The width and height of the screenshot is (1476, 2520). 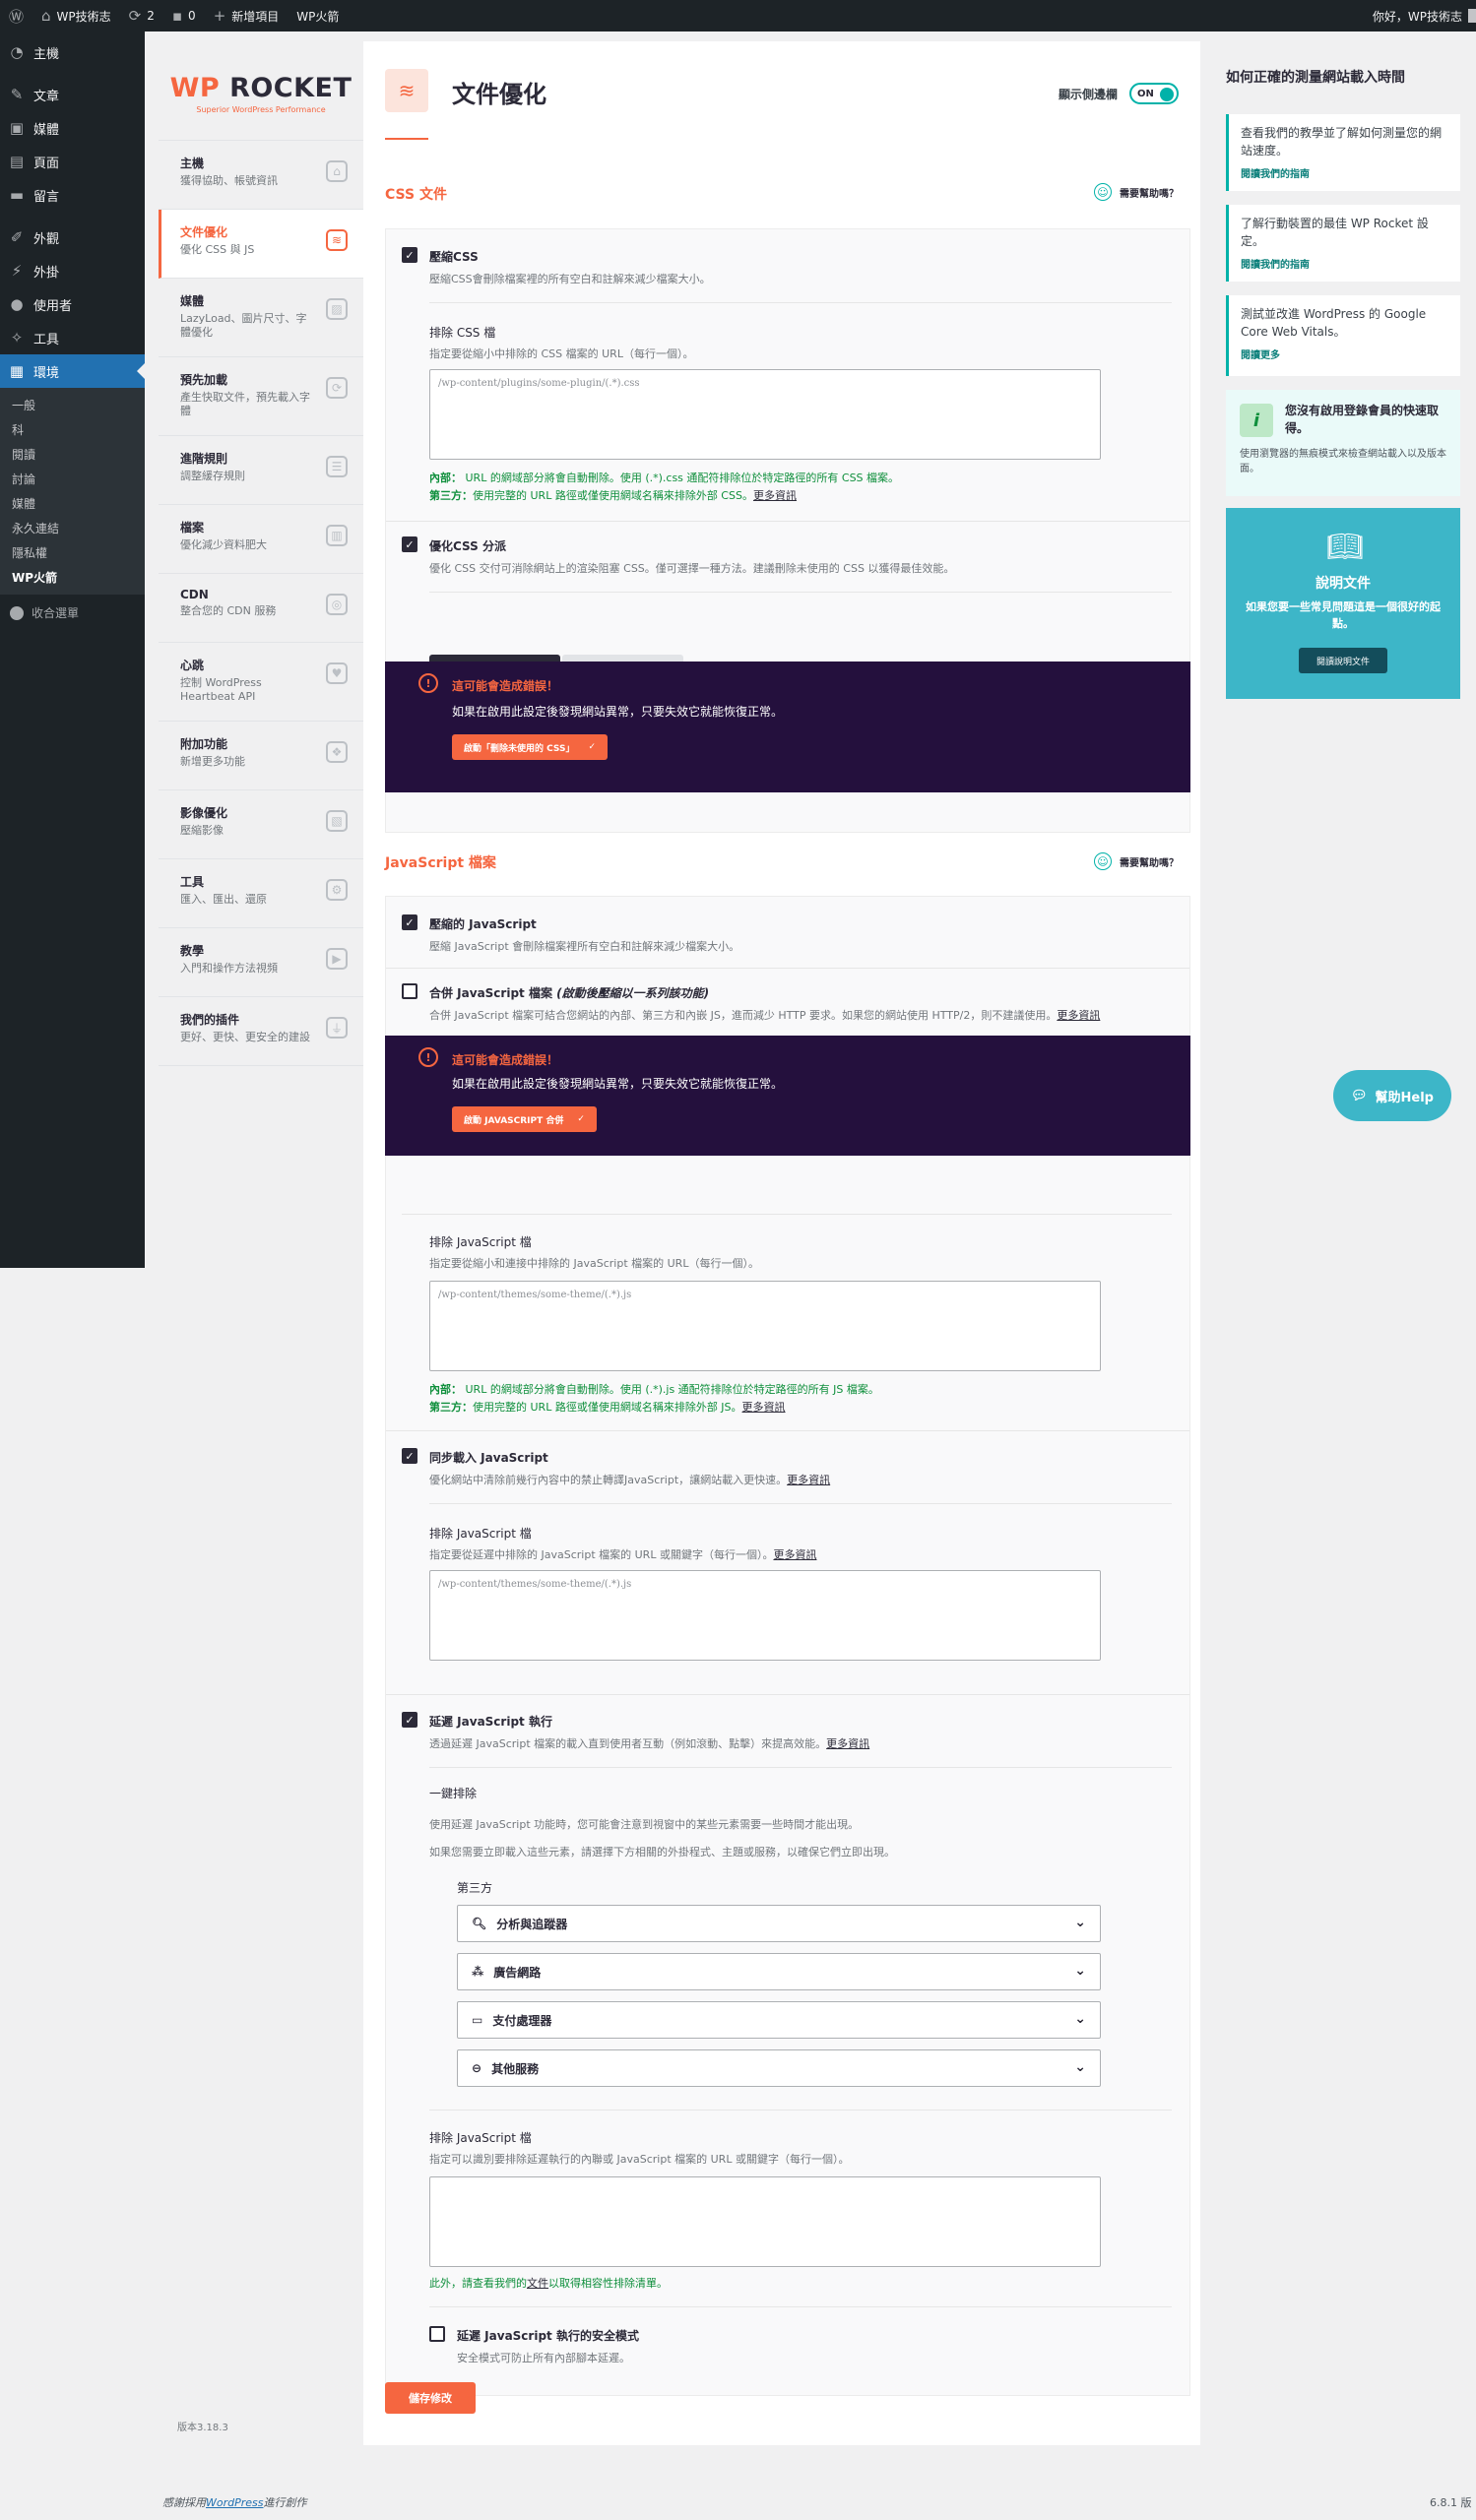 I want to click on brush-icon: ✐, so click(x=17, y=237).